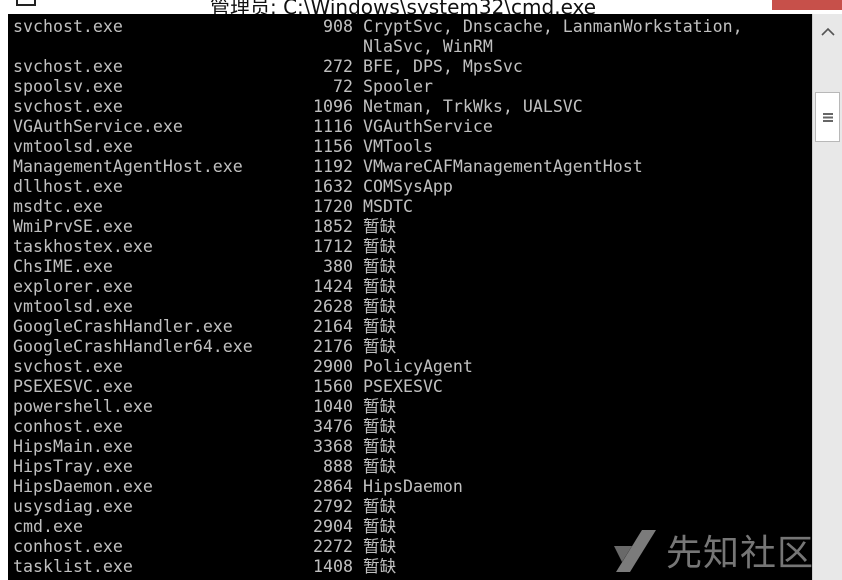  What do you see at coordinates (333, 426) in the screenshot?
I see `process-id: 3476` at bounding box center [333, 426].